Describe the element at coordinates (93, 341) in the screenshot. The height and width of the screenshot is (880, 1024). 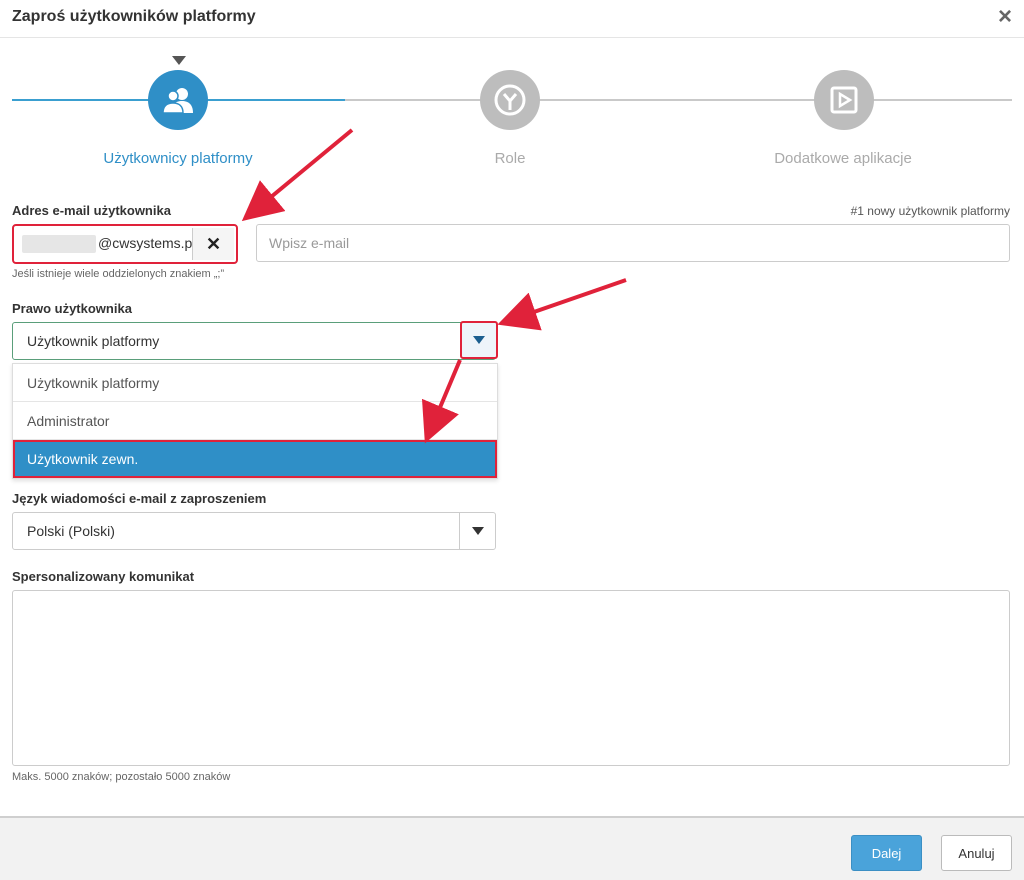
I see `rights-selected-value: Użytkownik platformy` at that location.